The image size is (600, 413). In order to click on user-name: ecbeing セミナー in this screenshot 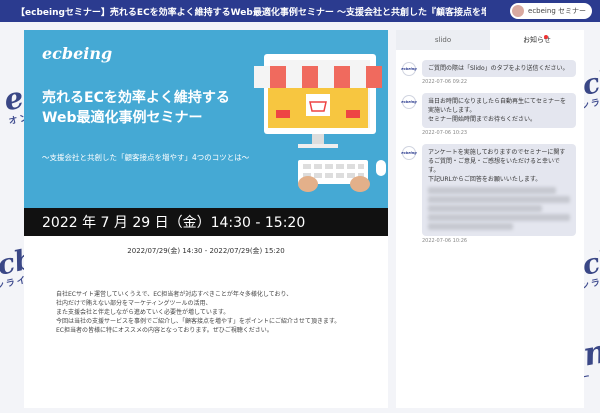, I will do `click(557, 11)`.